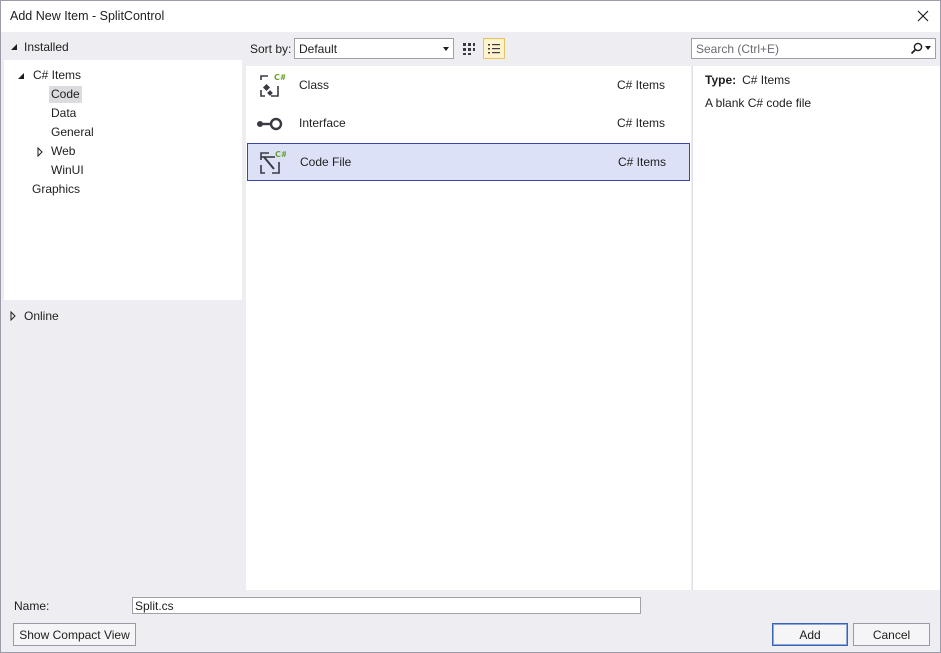 The height and width of the screenshot is (653, 941). What do you see at coordinates (271, 49) in the screenshot?
I see `sort-label: Sort by:` at bounding box center [271, 49].